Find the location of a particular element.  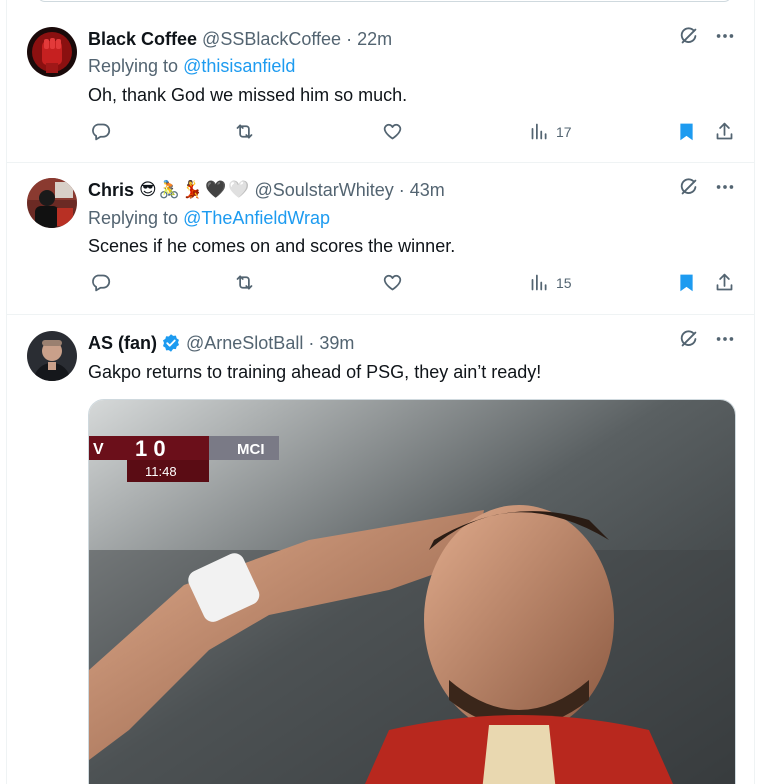

timestamp: 22m is located at coordinates (374, 39).